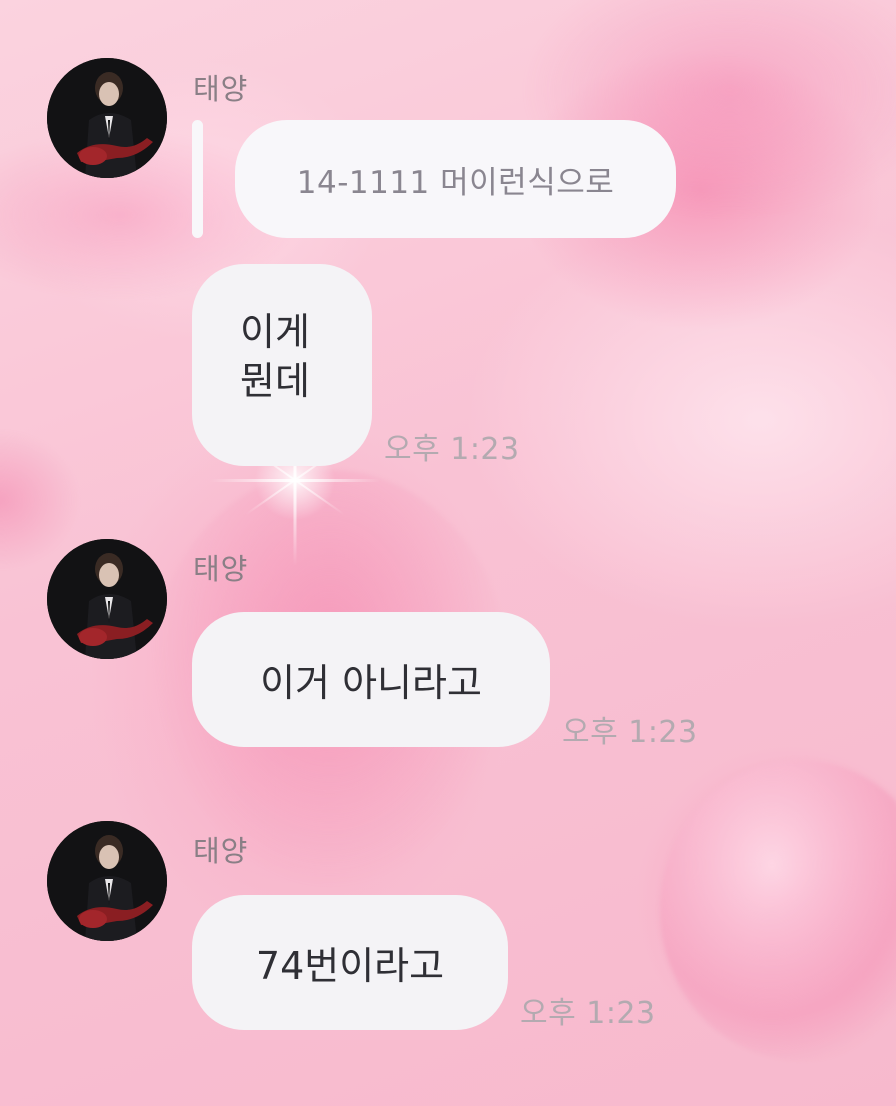 The image size is (896, 1106). Describe the element at coordinates (455, 182) in the screenshot. I see `reply-preview-text: 14-1111 머이런식으로` at that location.